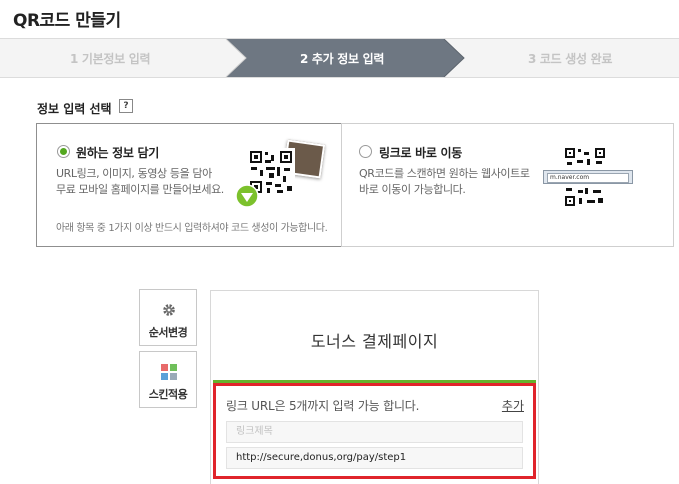 The image size is (679, 484). What do you see at coordinates (63, 151) in the screenshot?
I see `radio-content` at bounding box center [63, 151].